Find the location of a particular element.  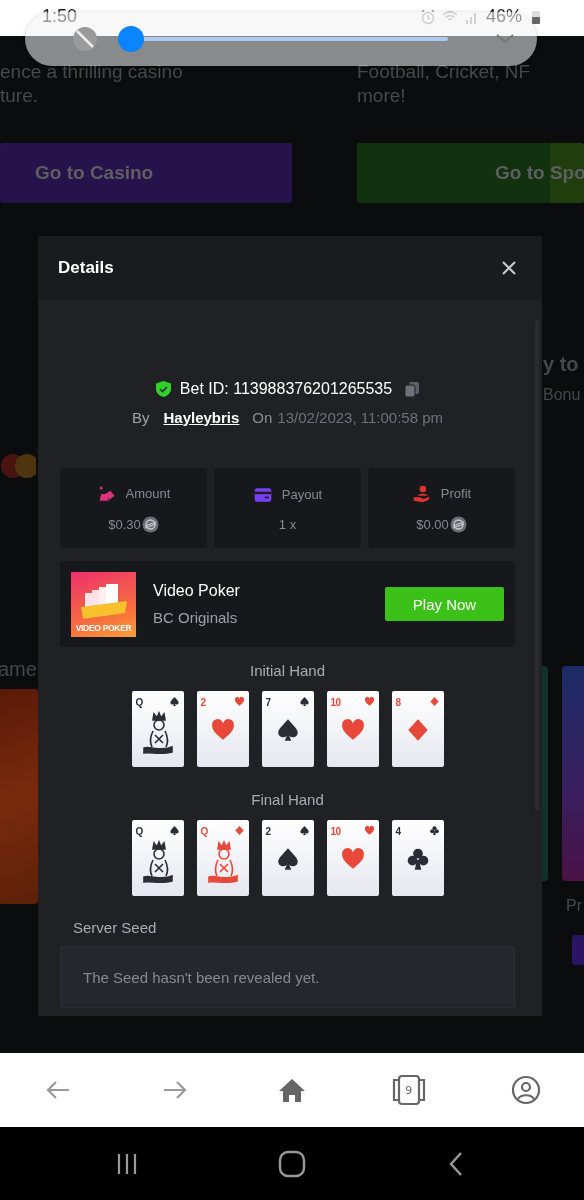

stat-label: Amount is located at coordinates (148, 493).